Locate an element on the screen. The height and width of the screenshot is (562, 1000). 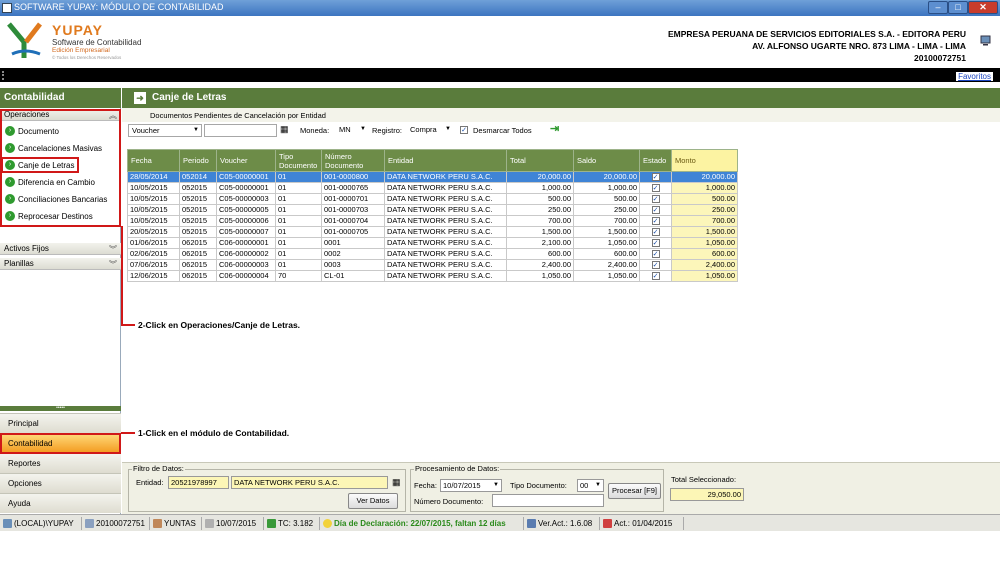
computer-icon is located at coordinates (986, 40).